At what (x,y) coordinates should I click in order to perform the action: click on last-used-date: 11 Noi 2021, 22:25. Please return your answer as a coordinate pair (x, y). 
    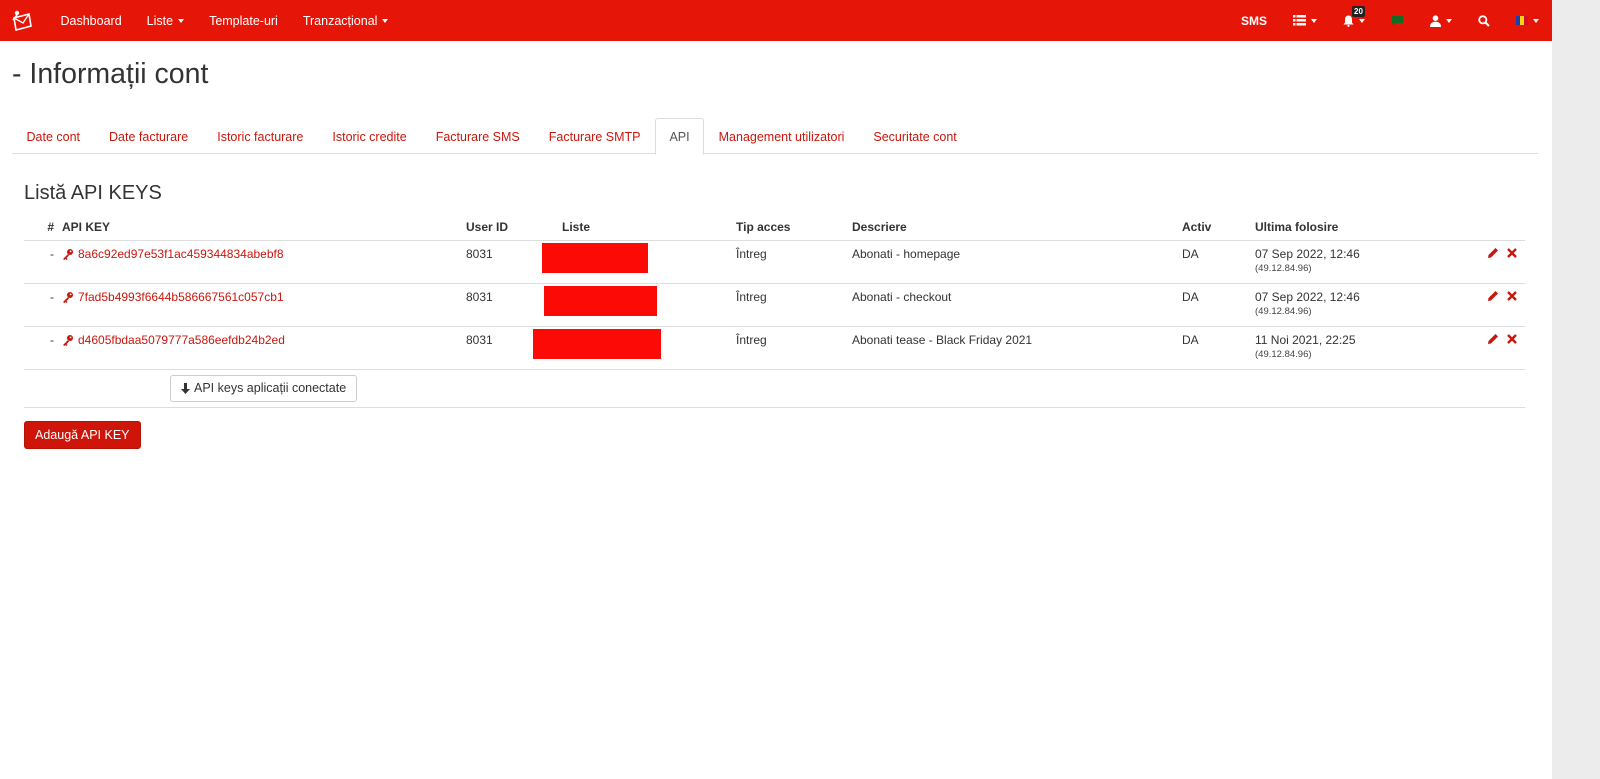
    Looking at the image, I should click on (1305, 339).